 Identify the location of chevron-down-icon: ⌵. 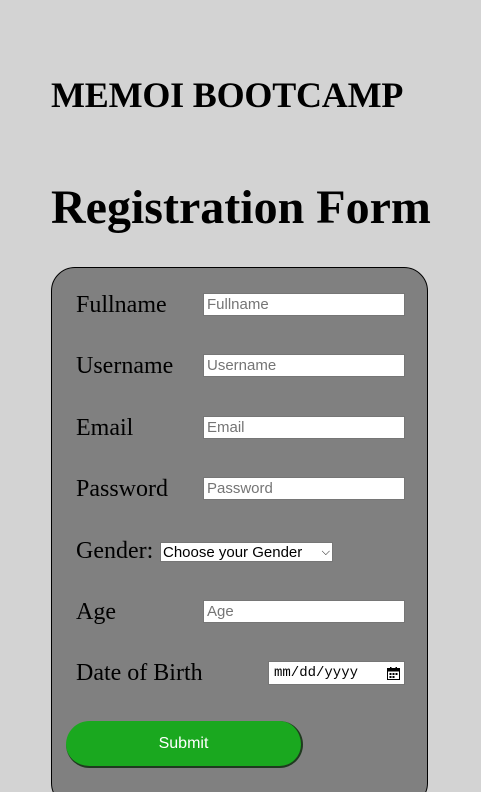
(325, 551).